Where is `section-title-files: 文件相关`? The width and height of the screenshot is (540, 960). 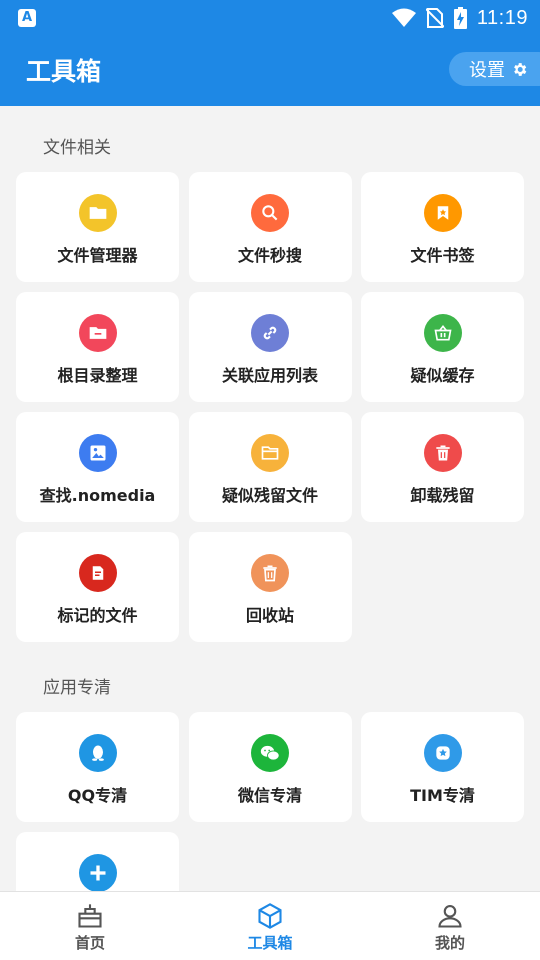
section-title-files: 文件相关 is located at coordinates (77, 148).